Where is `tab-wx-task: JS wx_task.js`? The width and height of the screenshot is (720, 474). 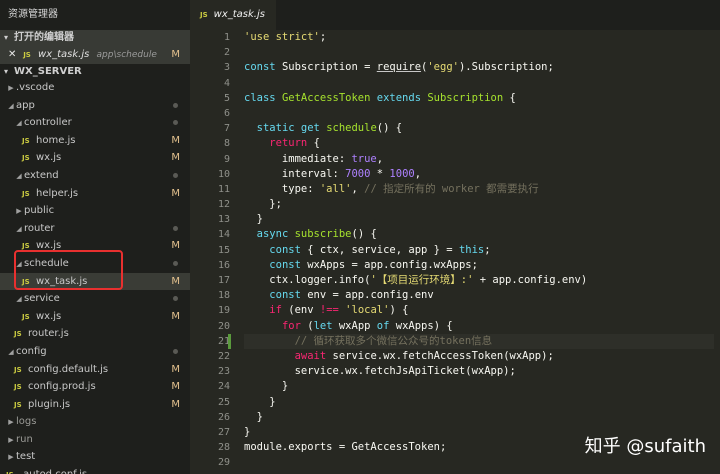
tab-wx-task: JS wx_task.js is located at coordinates (233, 15).